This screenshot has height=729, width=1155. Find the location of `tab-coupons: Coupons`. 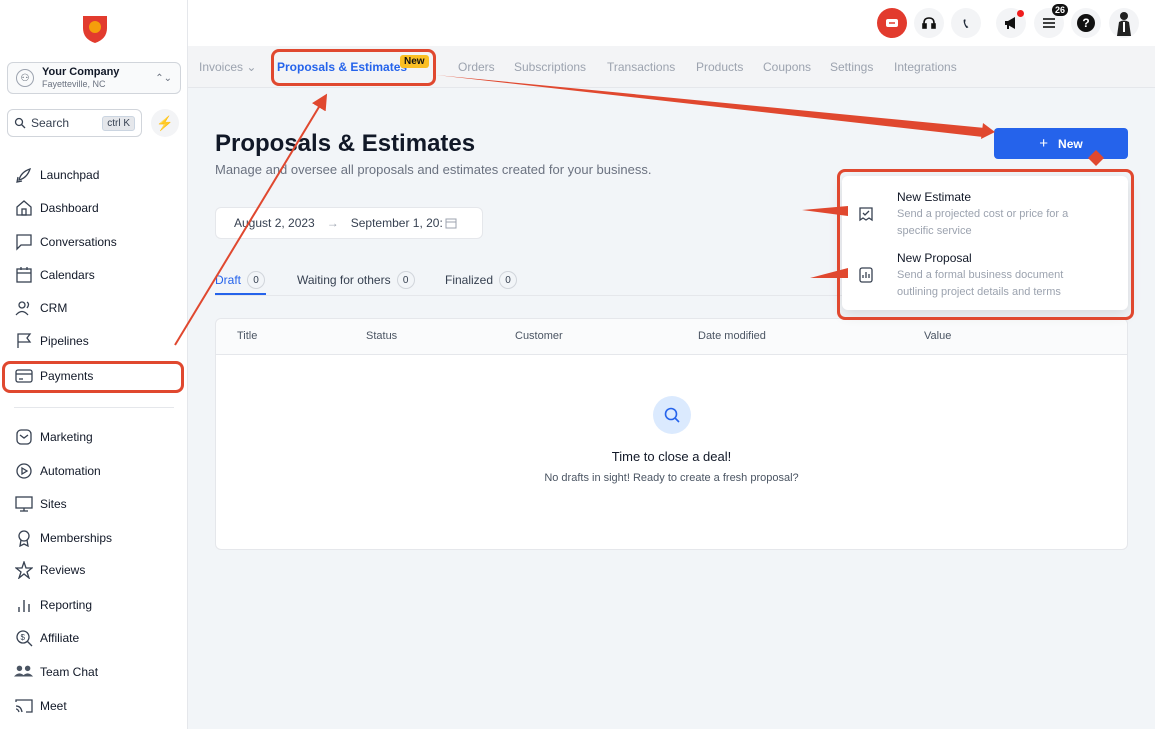

tab-coupons: Coupons is located at coordinates (787, 67).